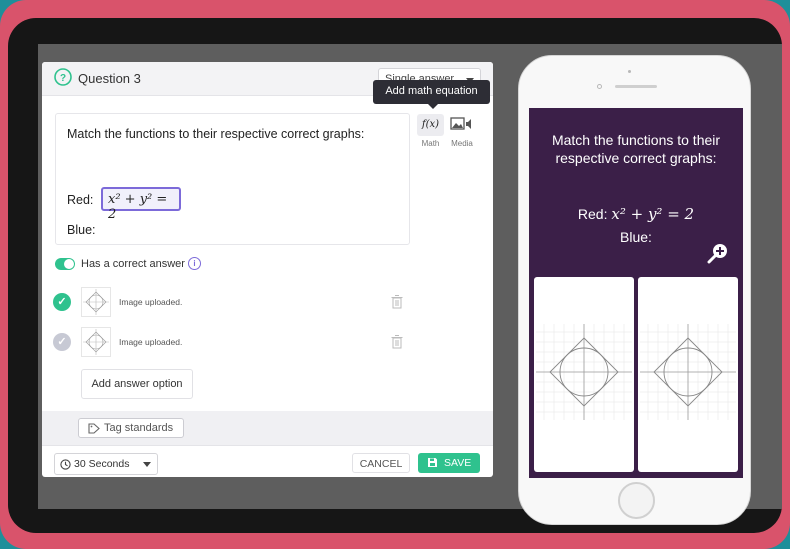  What do you see at coordinates (102, 464) in the screenshot?
I see `timer-value: 30 Seconds` at bounding box center [102, 464].